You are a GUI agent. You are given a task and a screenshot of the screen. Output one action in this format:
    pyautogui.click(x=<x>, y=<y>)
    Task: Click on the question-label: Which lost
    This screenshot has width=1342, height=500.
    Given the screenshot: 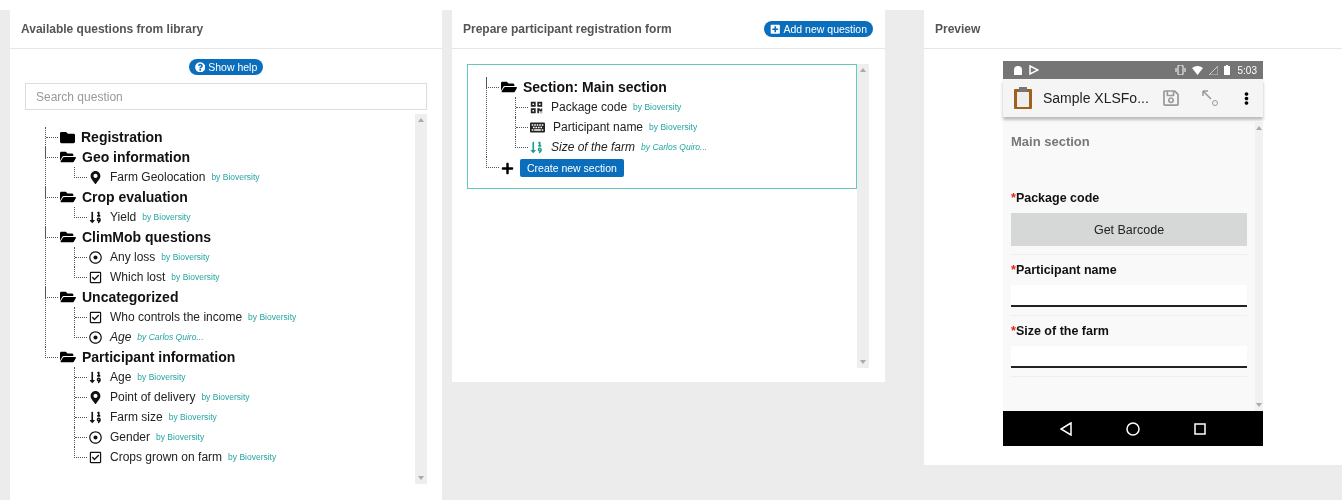 What is the action you would take?
    pyautogui.click(x=138, y=277)
    